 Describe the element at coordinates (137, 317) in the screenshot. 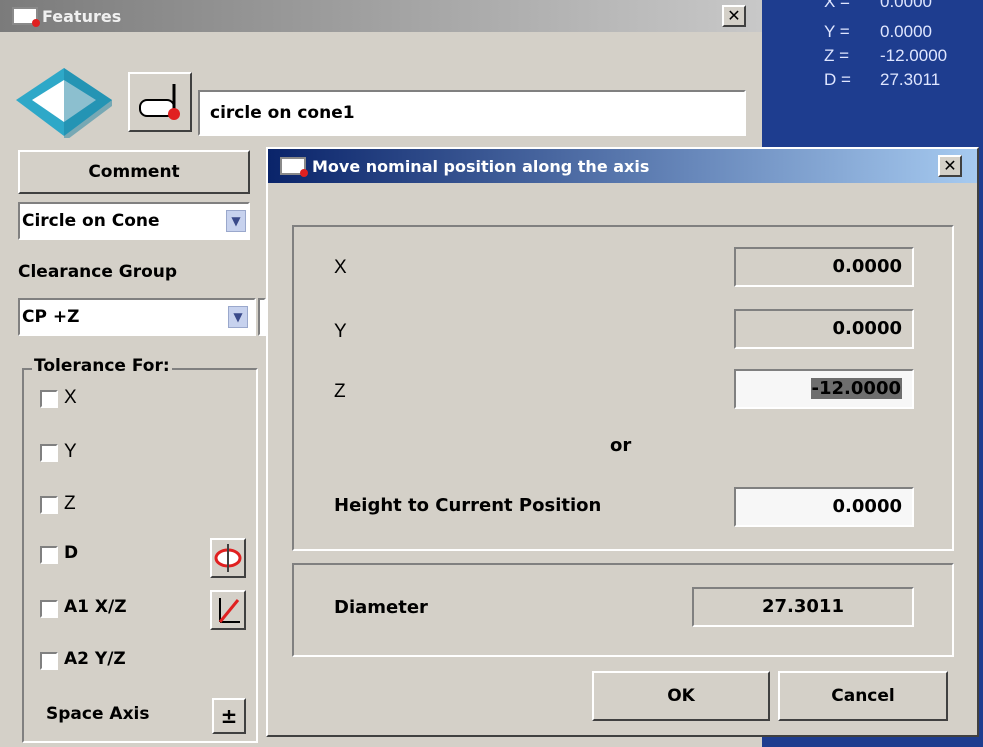

I see `clearance-group-select: CP +Z ▼` at that location.